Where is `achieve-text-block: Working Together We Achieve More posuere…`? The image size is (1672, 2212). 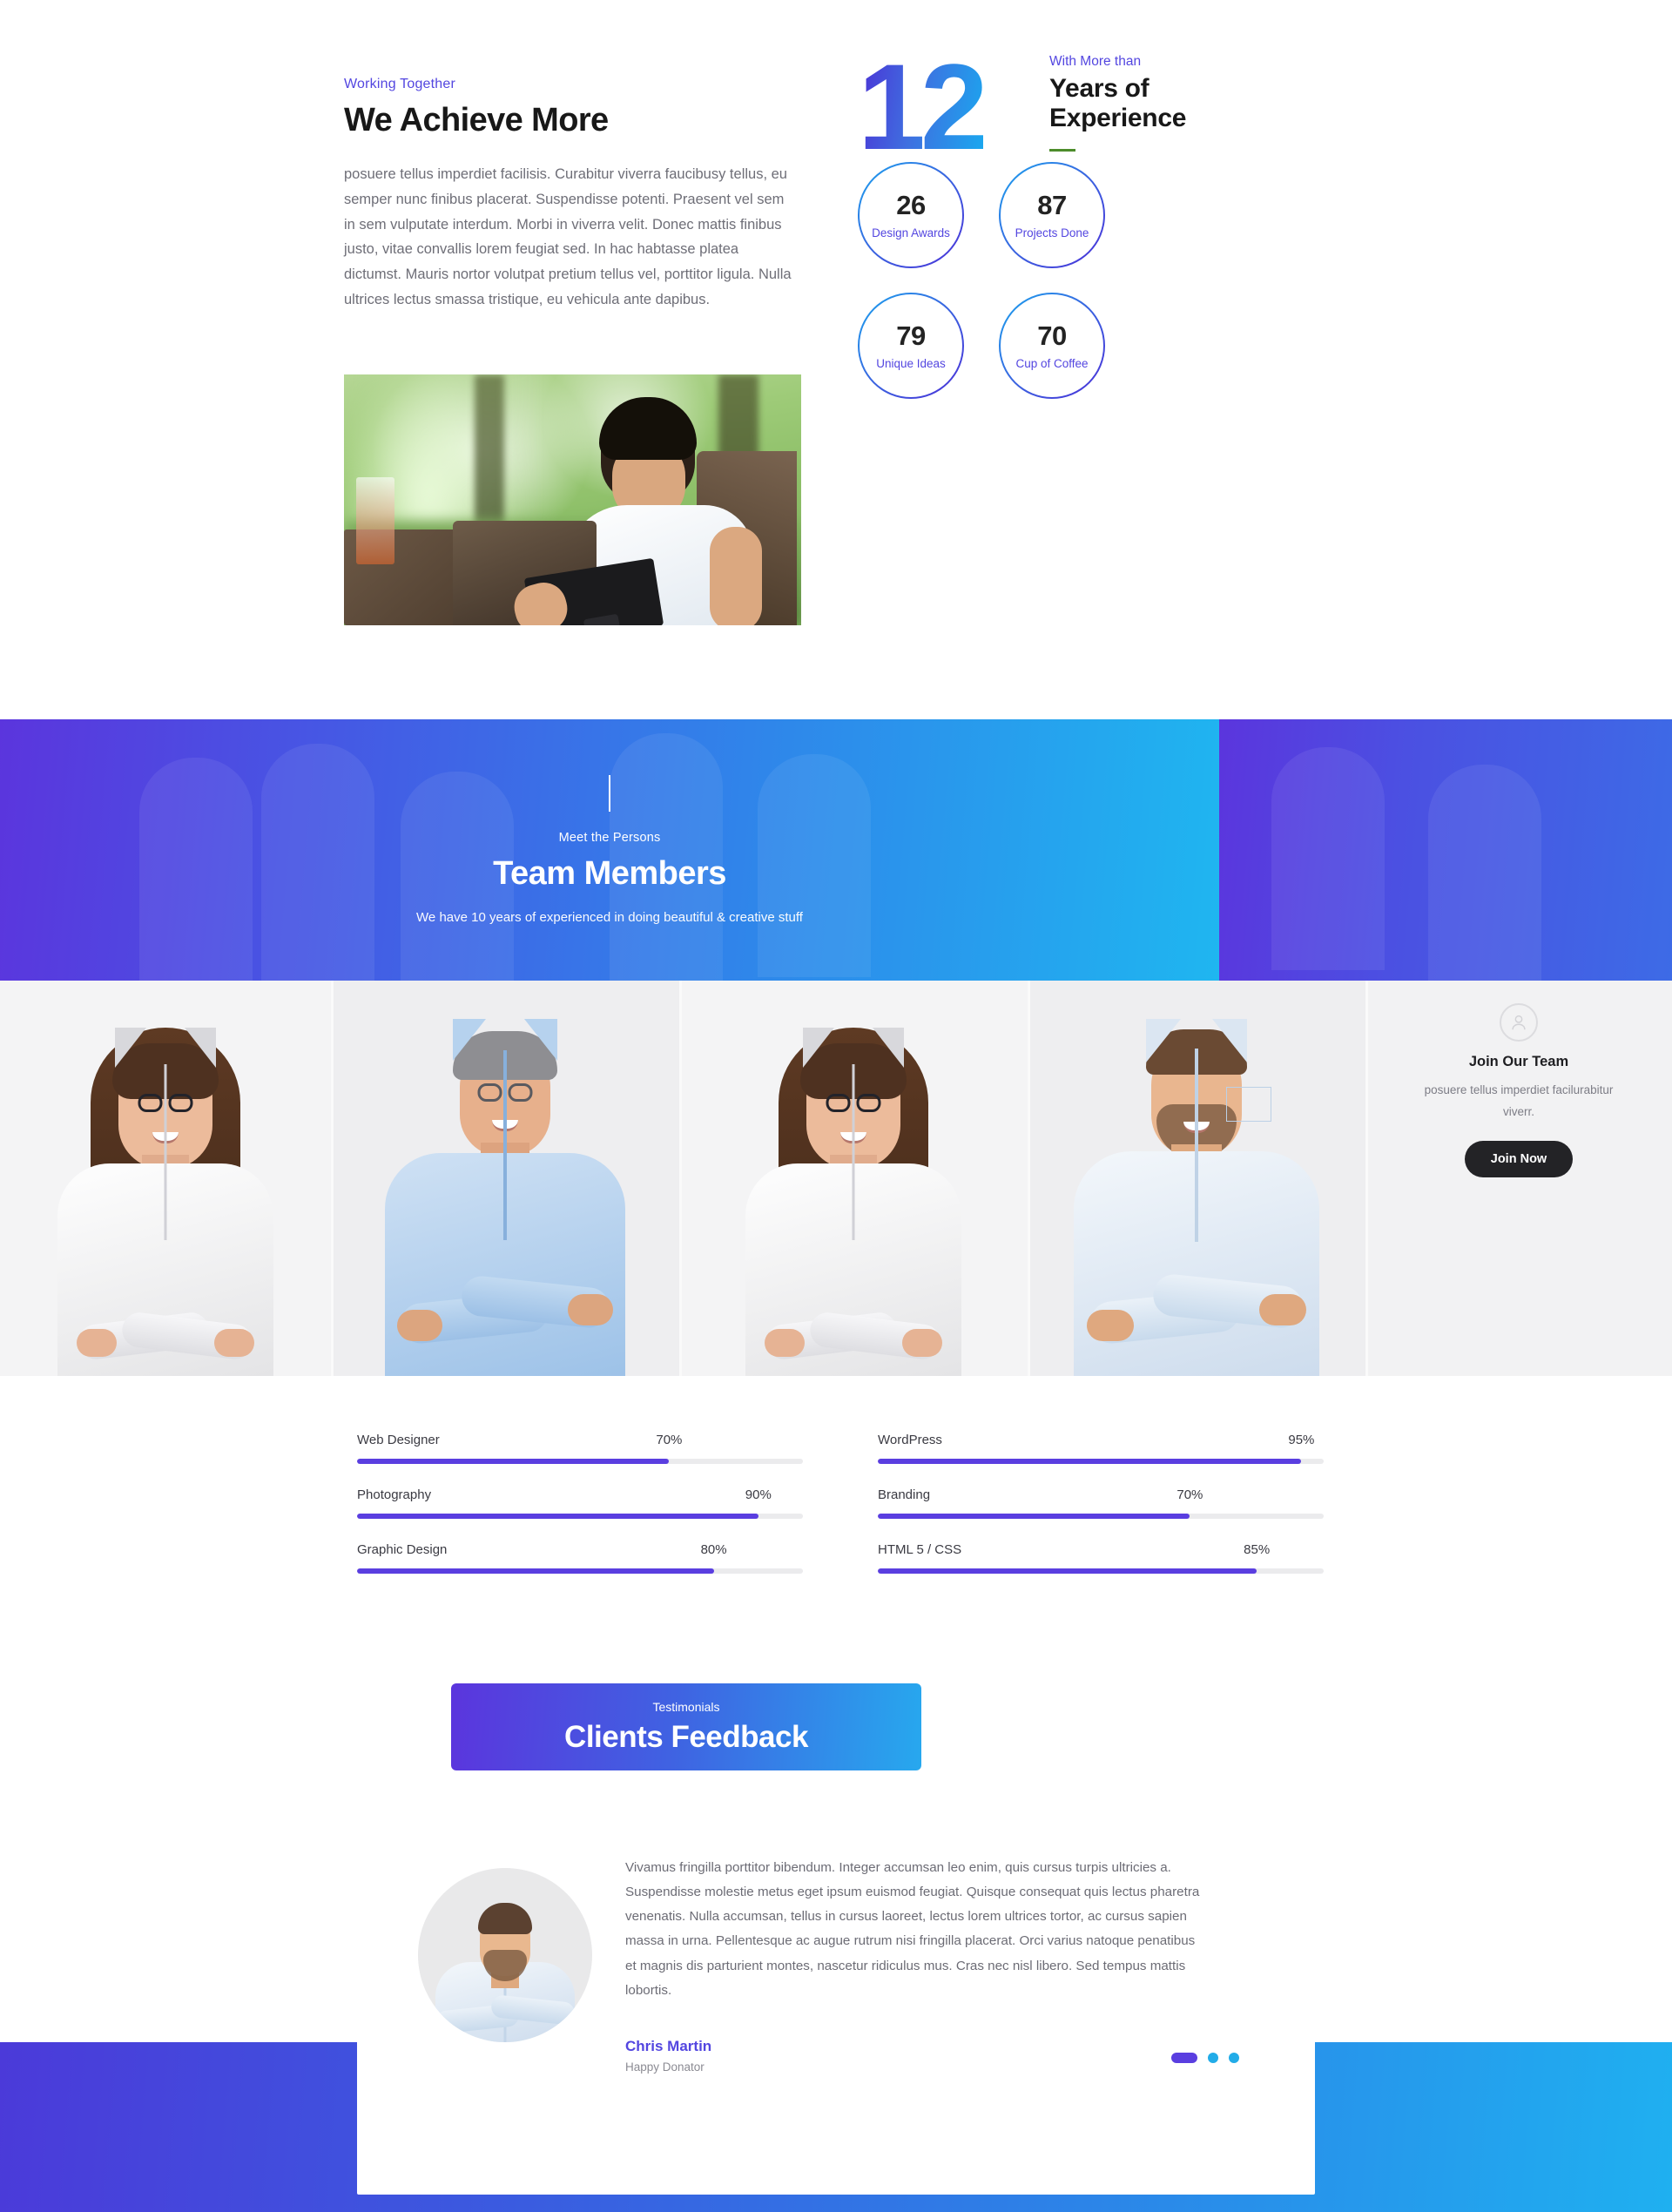
achieve-text-block: Working Together We Achieve More posuere… is located at coordinates (570, 195).